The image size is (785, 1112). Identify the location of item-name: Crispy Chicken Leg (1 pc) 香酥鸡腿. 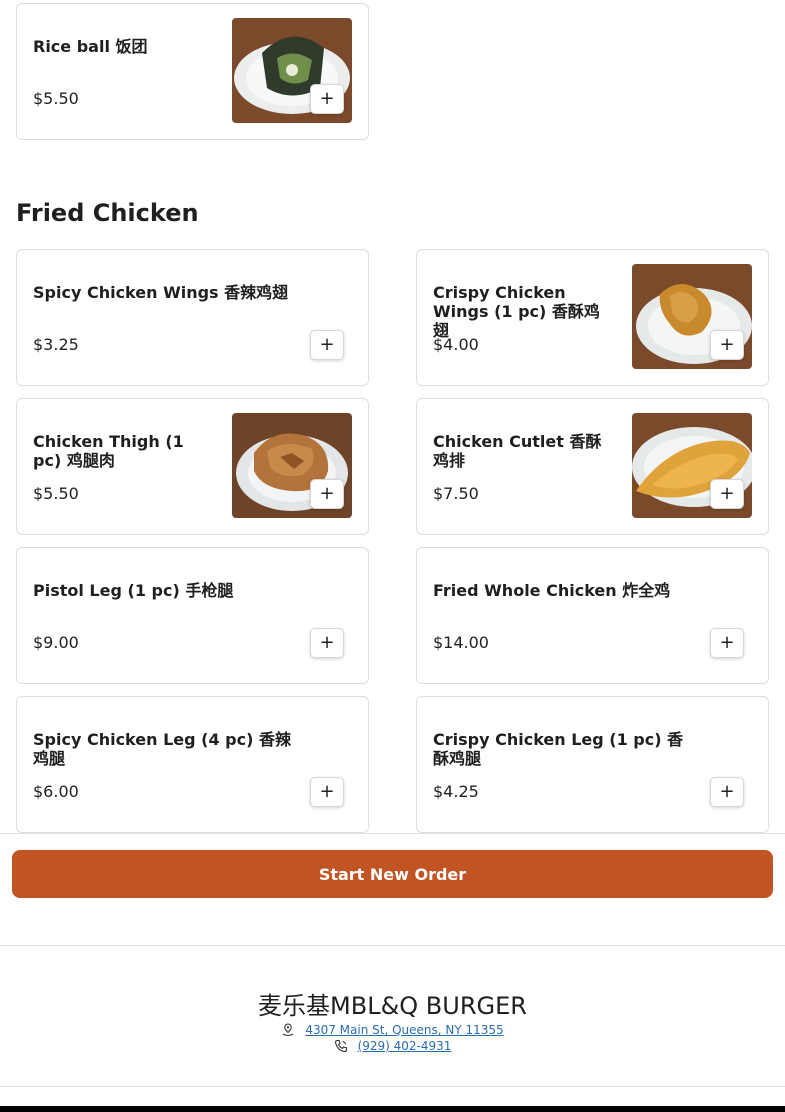
(558, 749).